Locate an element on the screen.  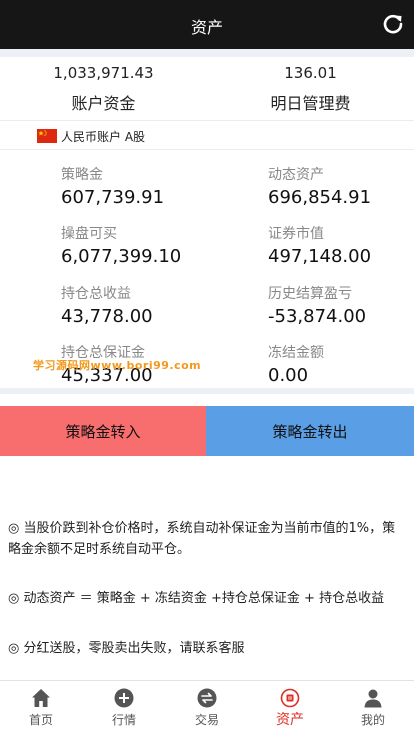
account-funds-value: 1,033,971.43 is located at coordinates (103, 73).